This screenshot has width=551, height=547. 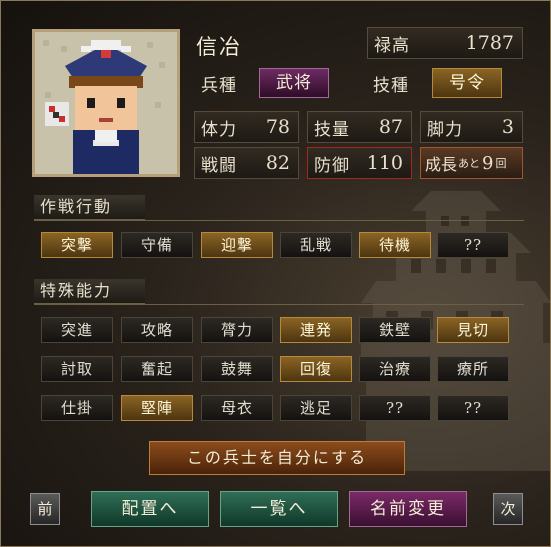 I want to click on hp-stat: 体力 78, so click(x=246, y=127).